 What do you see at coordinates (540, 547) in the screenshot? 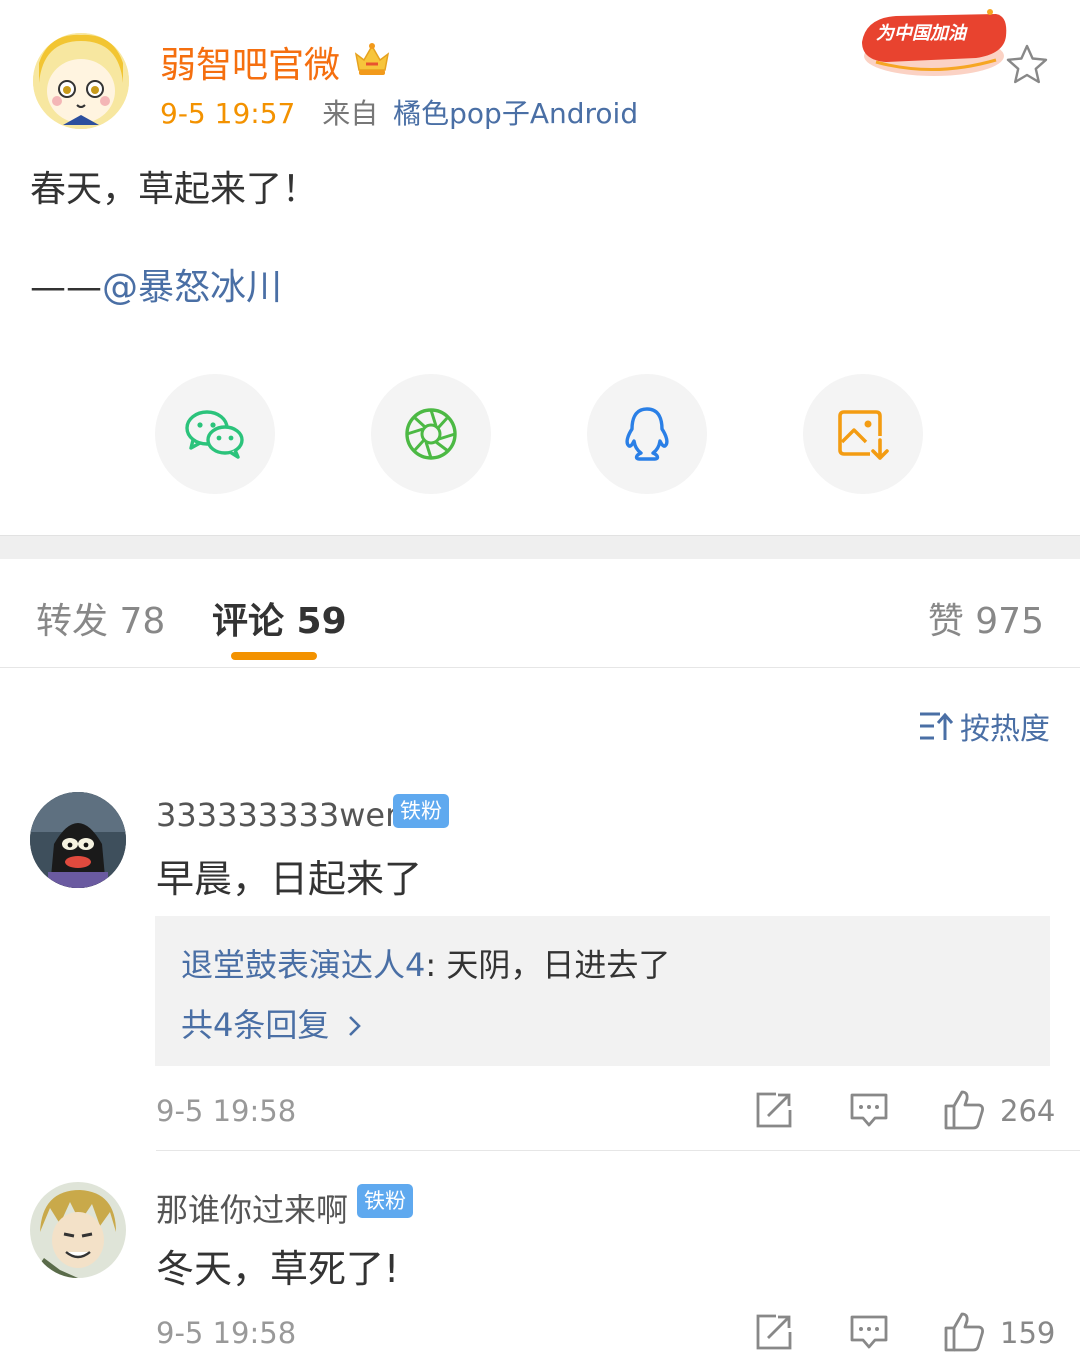
I see `section-divider` at bounding box center [540, 547].